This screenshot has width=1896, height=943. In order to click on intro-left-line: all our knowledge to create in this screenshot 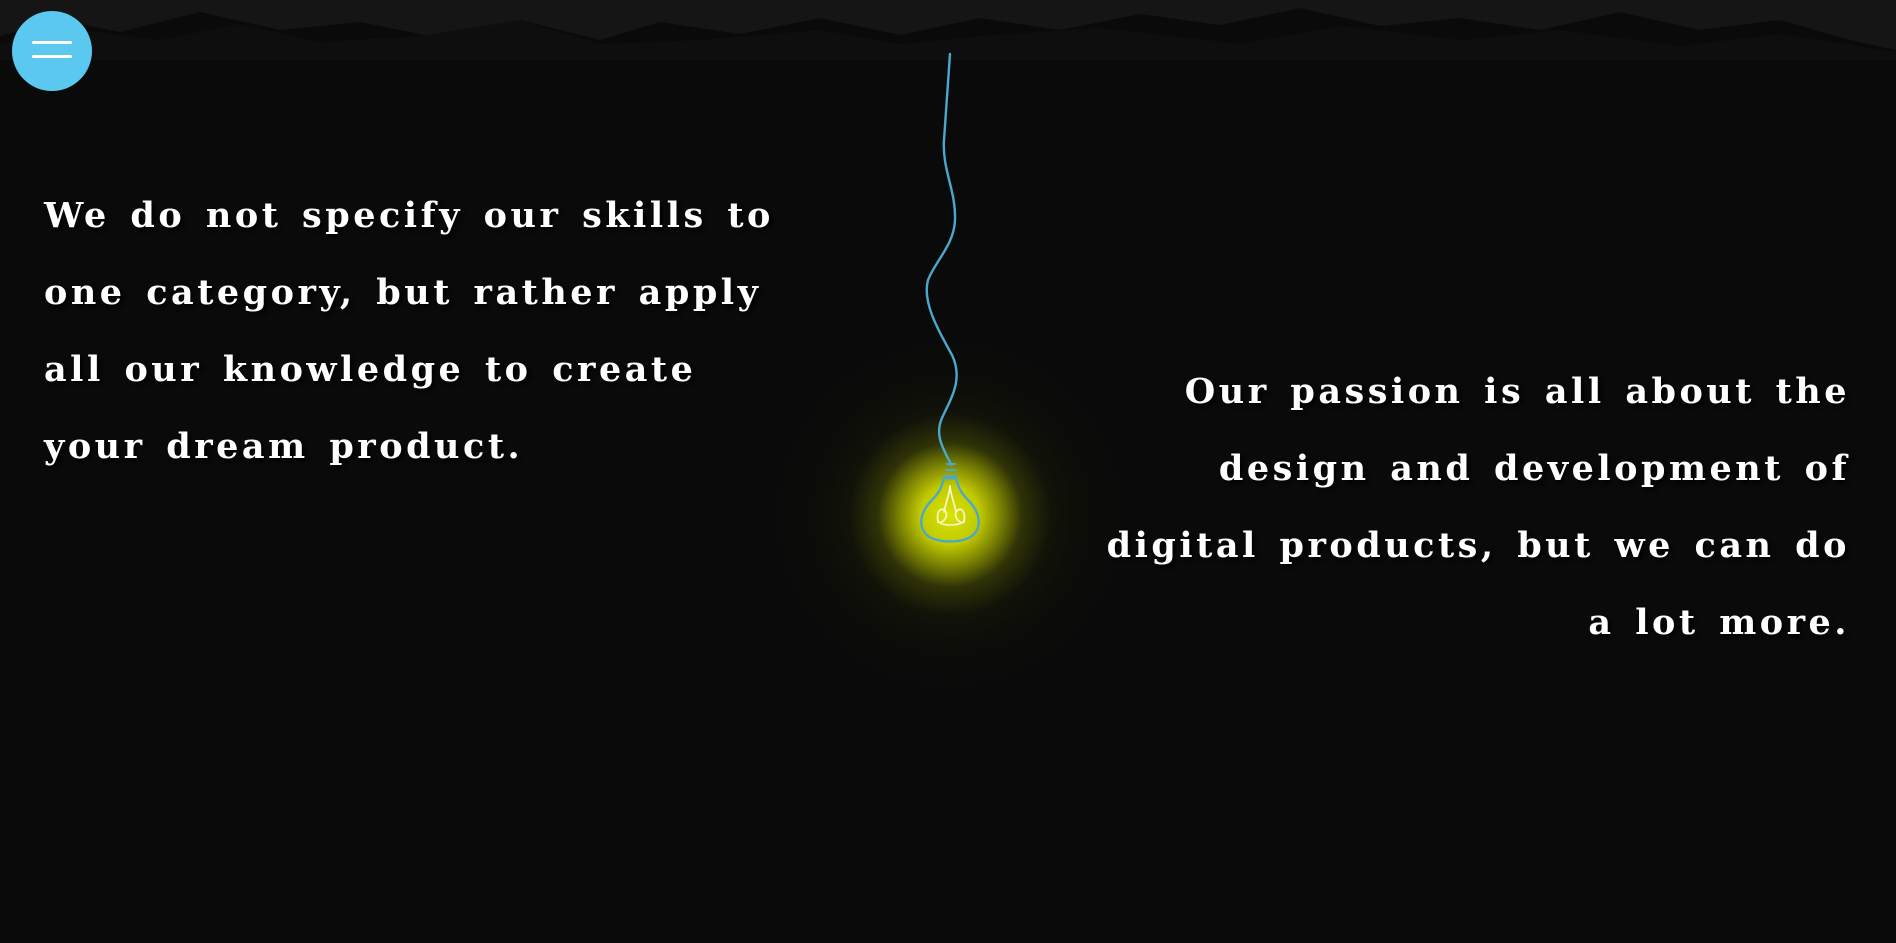, I will do `click(370, 369)`.